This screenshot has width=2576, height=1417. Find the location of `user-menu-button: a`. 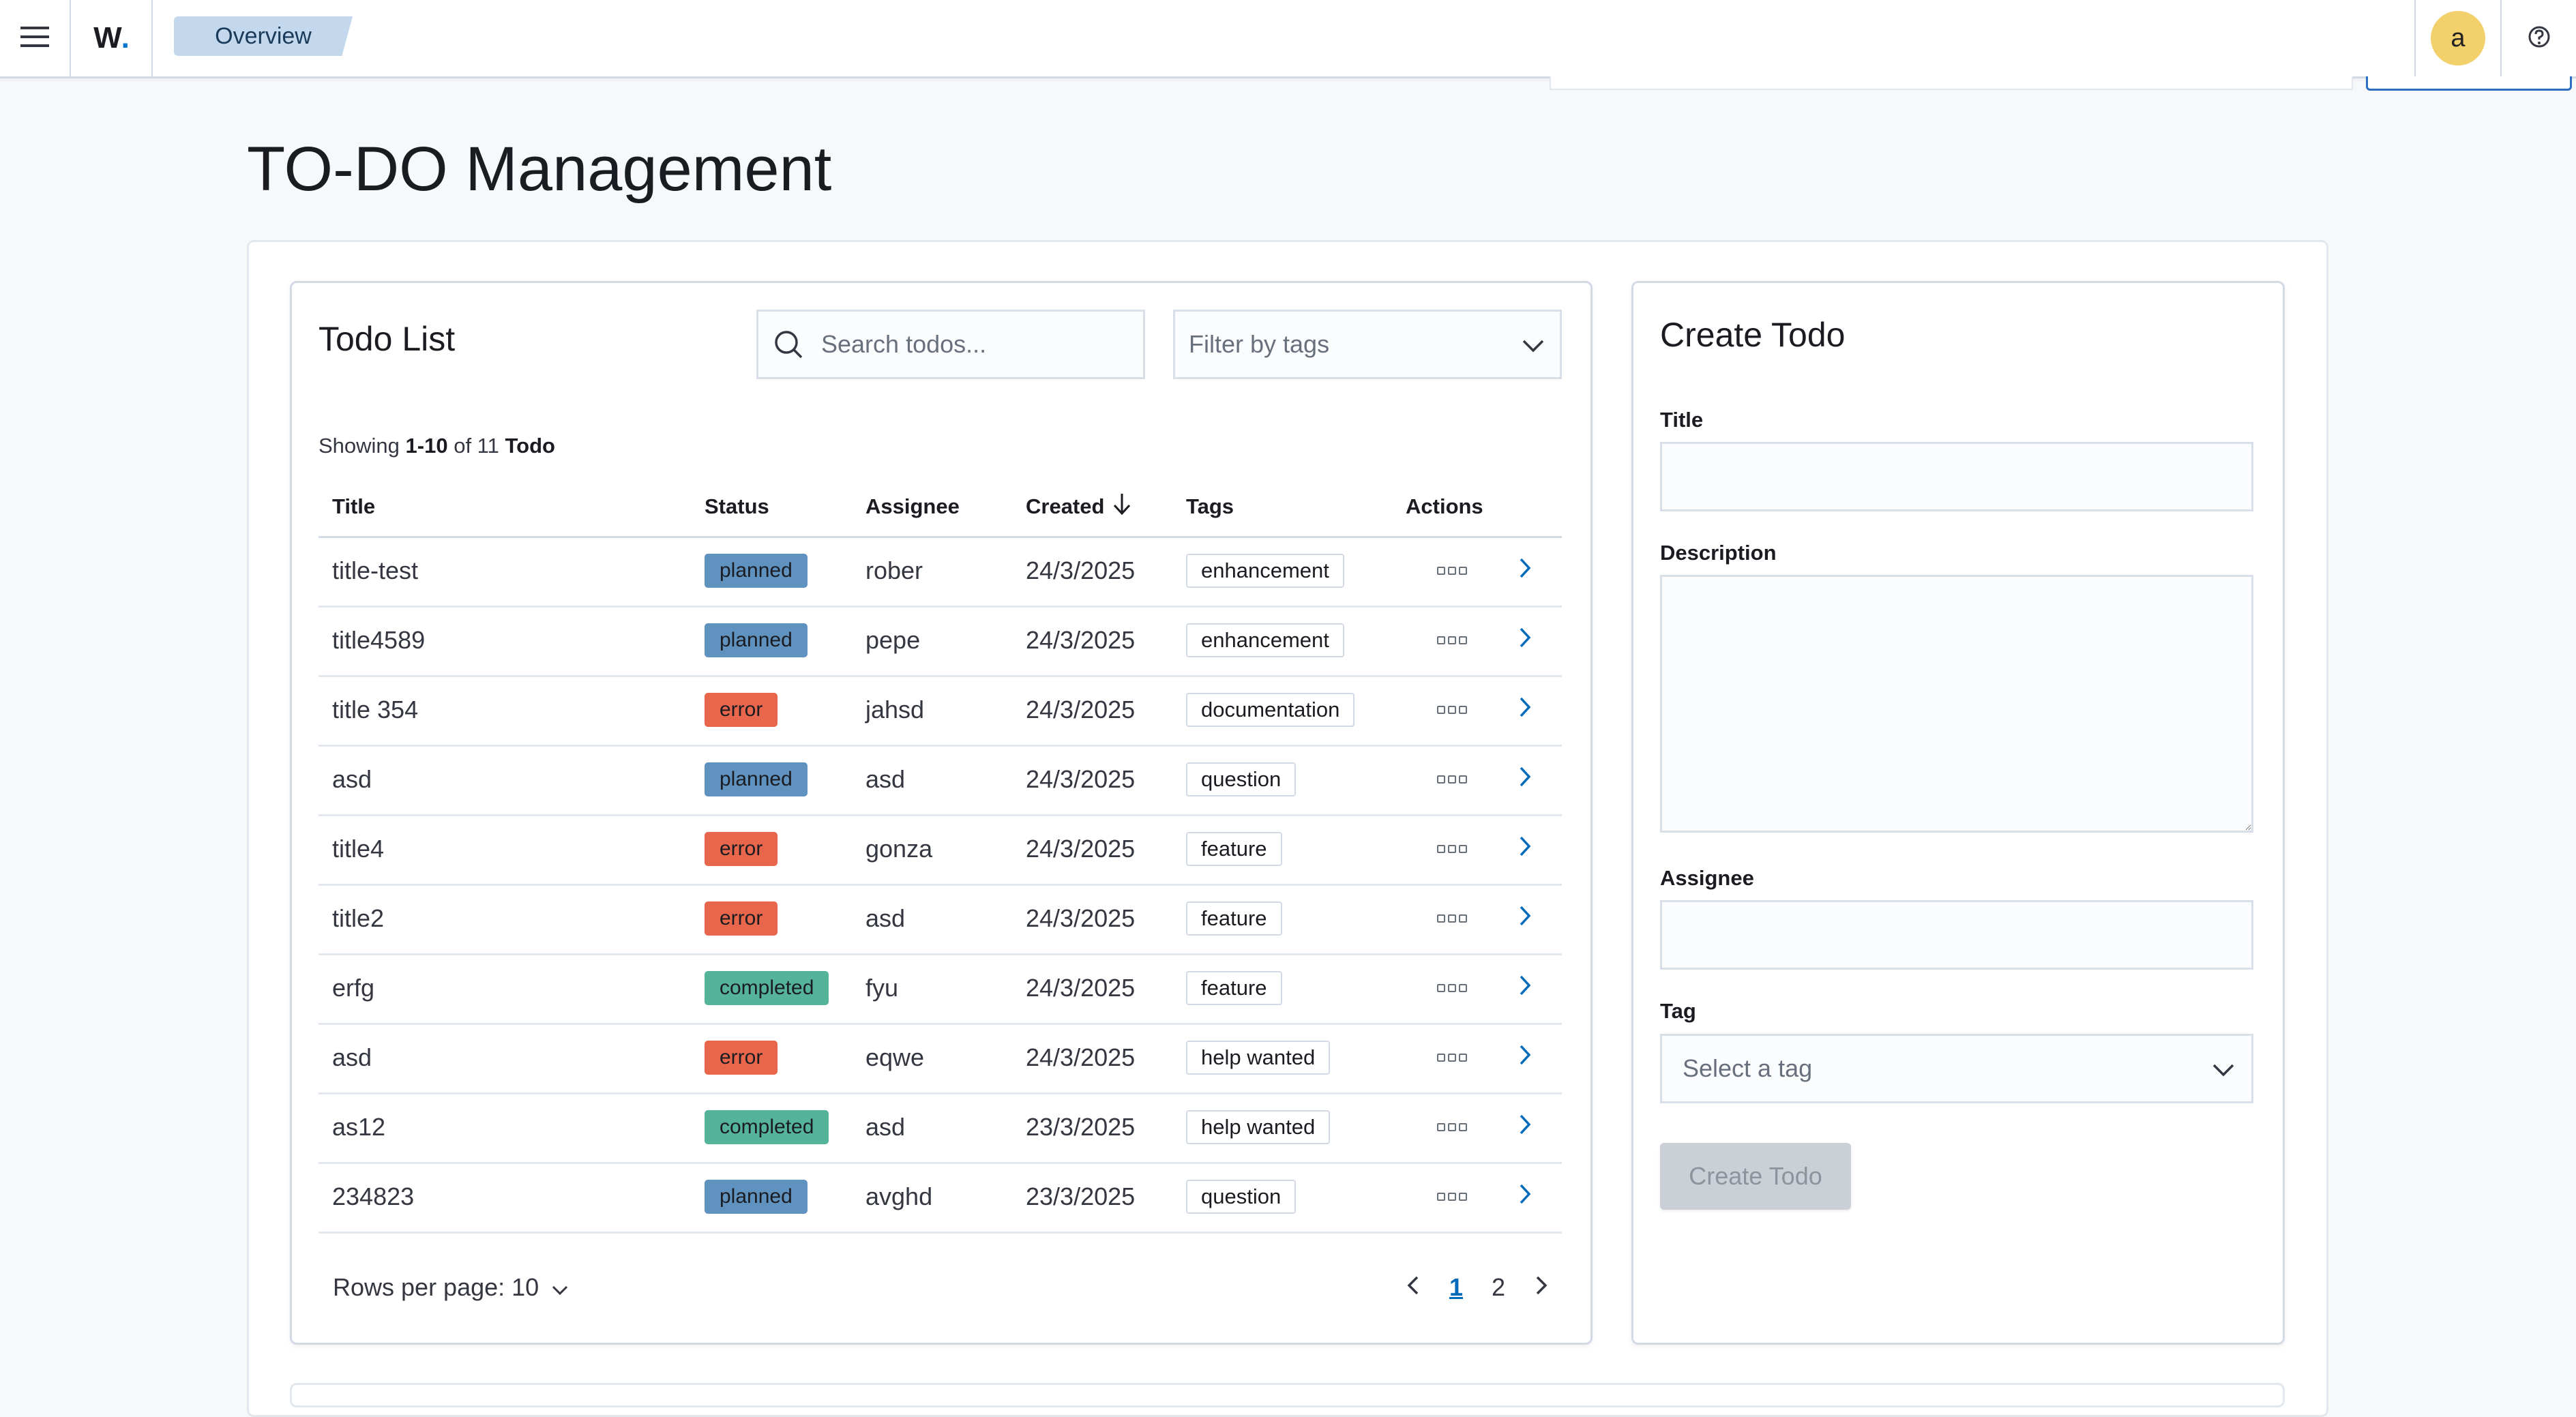

user-menu-button: a is located at coordinates (2458, 38).